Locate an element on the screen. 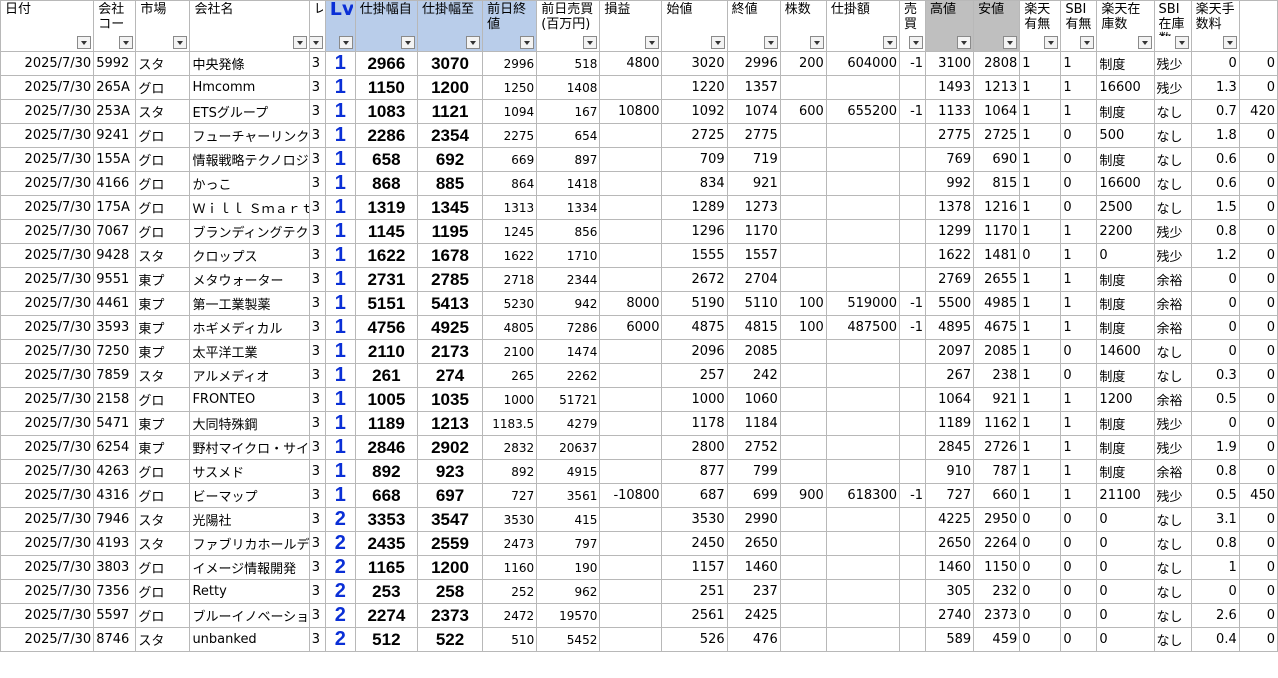 This screenshot has width=1278, height=678. col-header-high: 高値 is located at coordinates (950, 26).